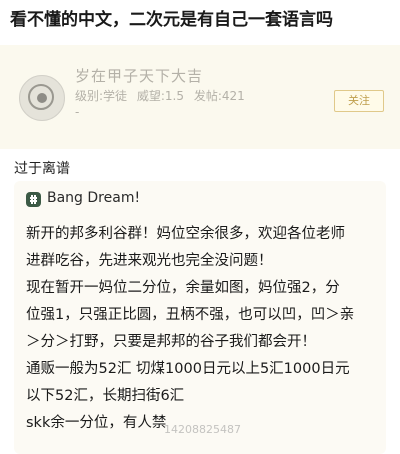 This screenshot has width=400, height=454. Describe the element at coordinates (42, 169) in the screenshot. I see `post-caption: 过于离谱` at that location.